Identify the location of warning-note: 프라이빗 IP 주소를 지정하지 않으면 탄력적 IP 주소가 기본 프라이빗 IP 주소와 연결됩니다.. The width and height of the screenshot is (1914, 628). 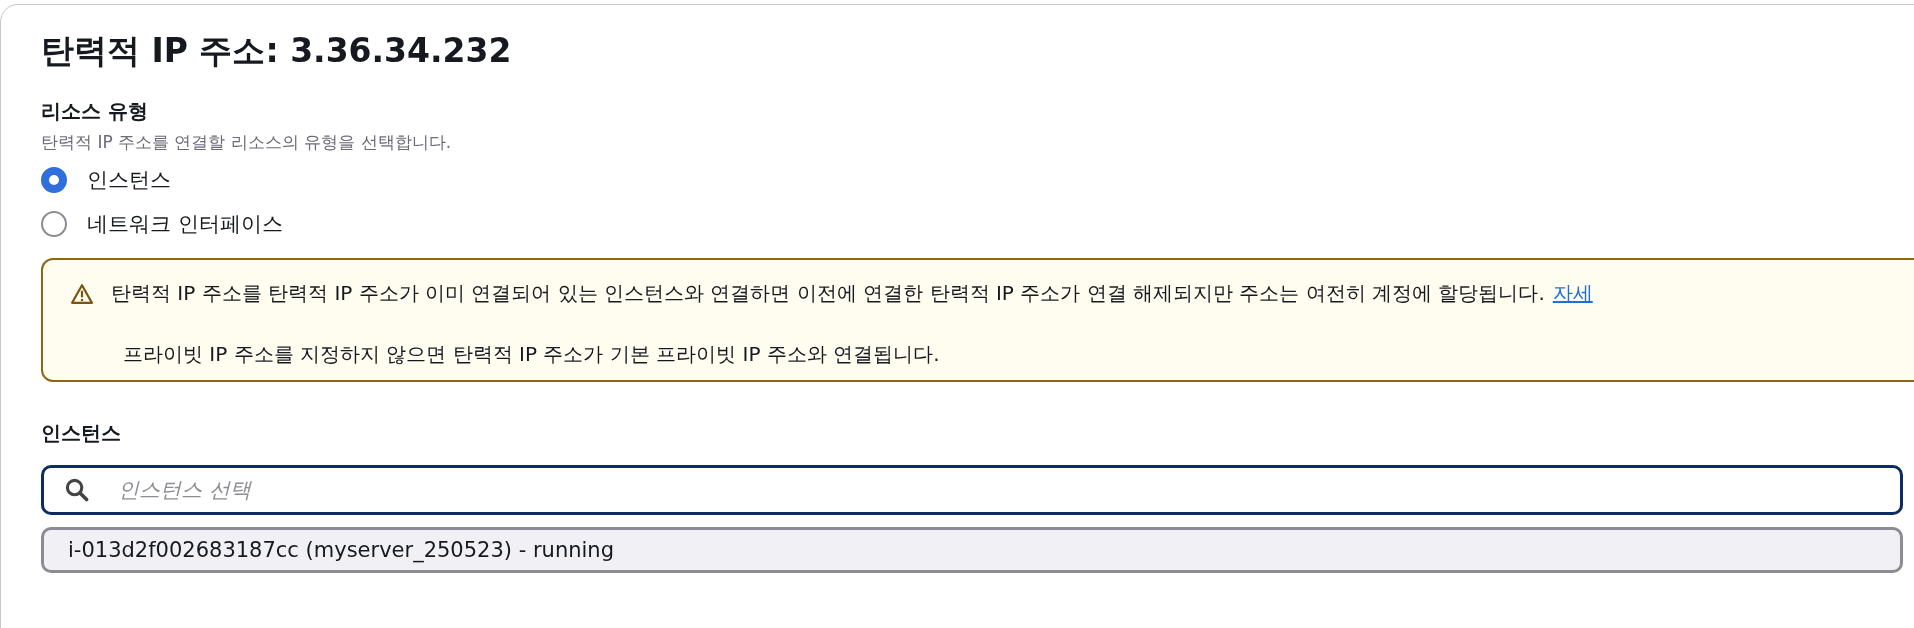
(532, 354).